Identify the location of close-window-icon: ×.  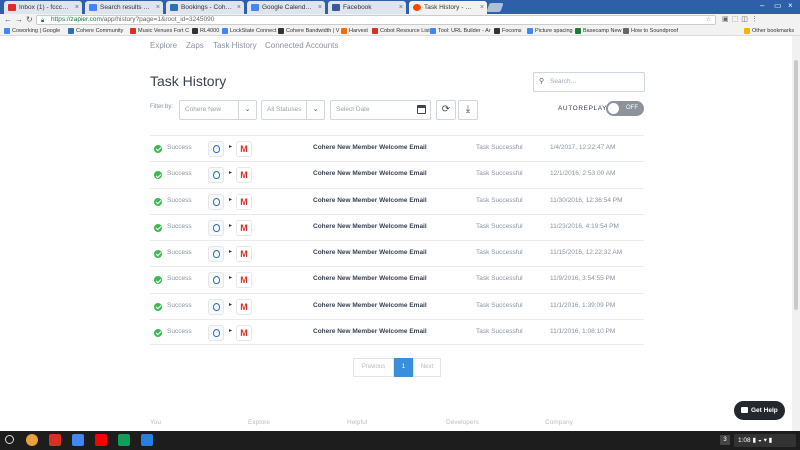
(790, 6).